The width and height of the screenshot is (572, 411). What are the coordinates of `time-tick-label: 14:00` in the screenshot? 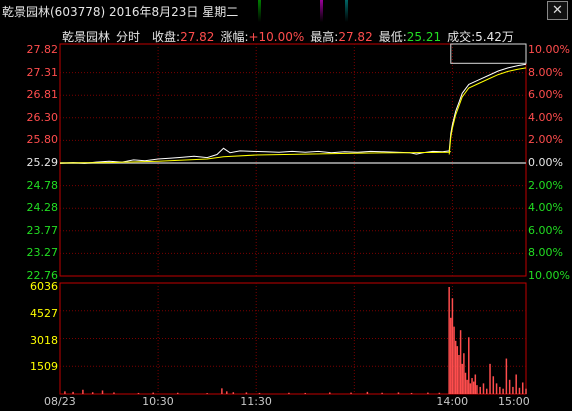 It's located at (452, 401).